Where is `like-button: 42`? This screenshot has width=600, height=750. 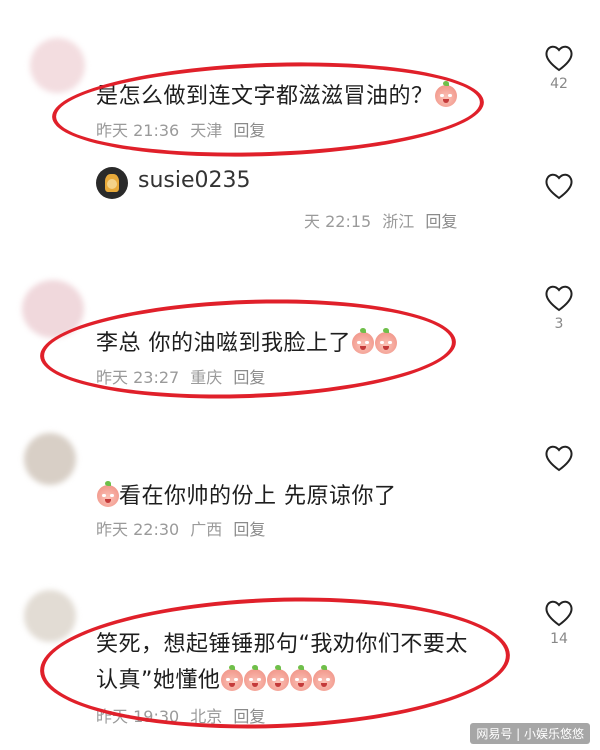 like-button: 42 is located at coordinates (559, 68).